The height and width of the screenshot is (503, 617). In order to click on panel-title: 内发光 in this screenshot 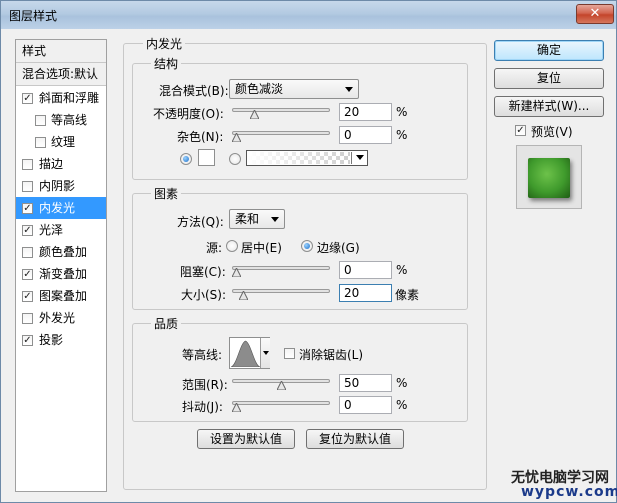, I will do `click(164, 43)`.